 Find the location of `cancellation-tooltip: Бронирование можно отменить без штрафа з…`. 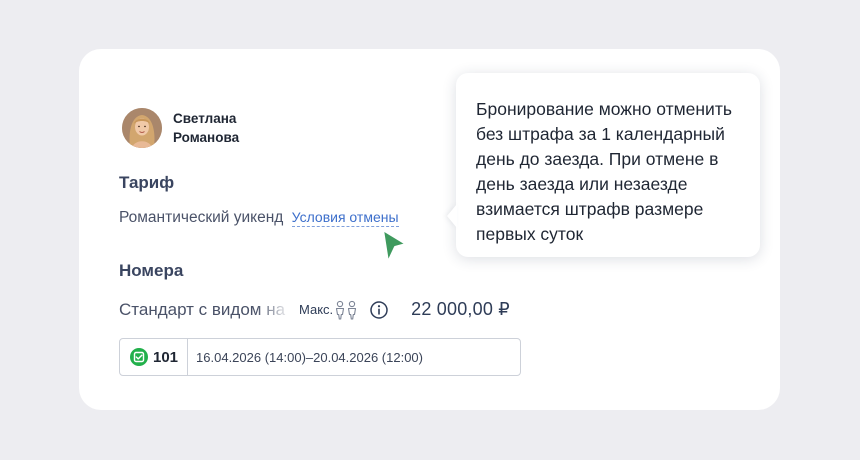

cancellation-tooltip: Бронирование можно отменить без штрафа з… is located at coordinates (603, 165).